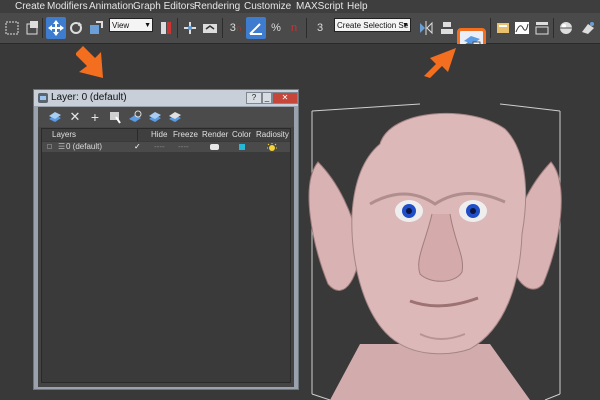 The height and width of the screenshot is (400, 600). What do you see at coordinates (49, 146) in the screenshot?
I see `expand-checkbox` at bounding box center [49, 146].